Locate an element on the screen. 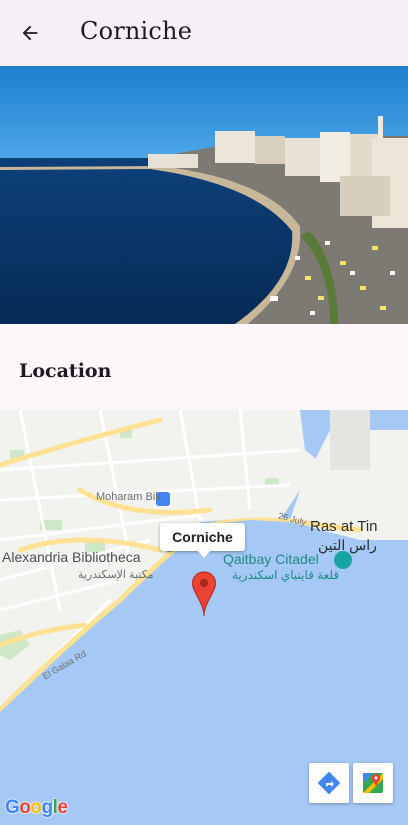  directions-button is located at coordinates (329, 783).